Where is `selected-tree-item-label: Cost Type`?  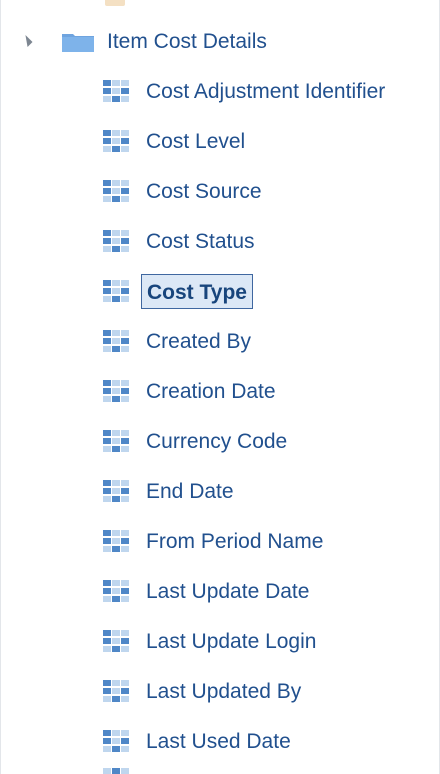 selected-tree-item-label: Cost Type is located at coordinates (197, 291).